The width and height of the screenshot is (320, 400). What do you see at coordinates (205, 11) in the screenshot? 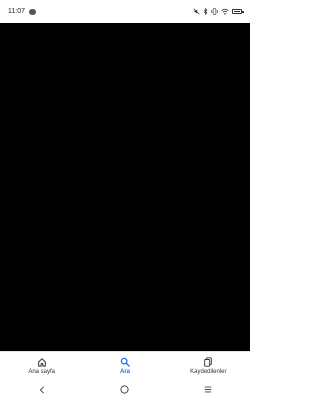
I see `bluetooth-icon` at bounding box center [205, 11].